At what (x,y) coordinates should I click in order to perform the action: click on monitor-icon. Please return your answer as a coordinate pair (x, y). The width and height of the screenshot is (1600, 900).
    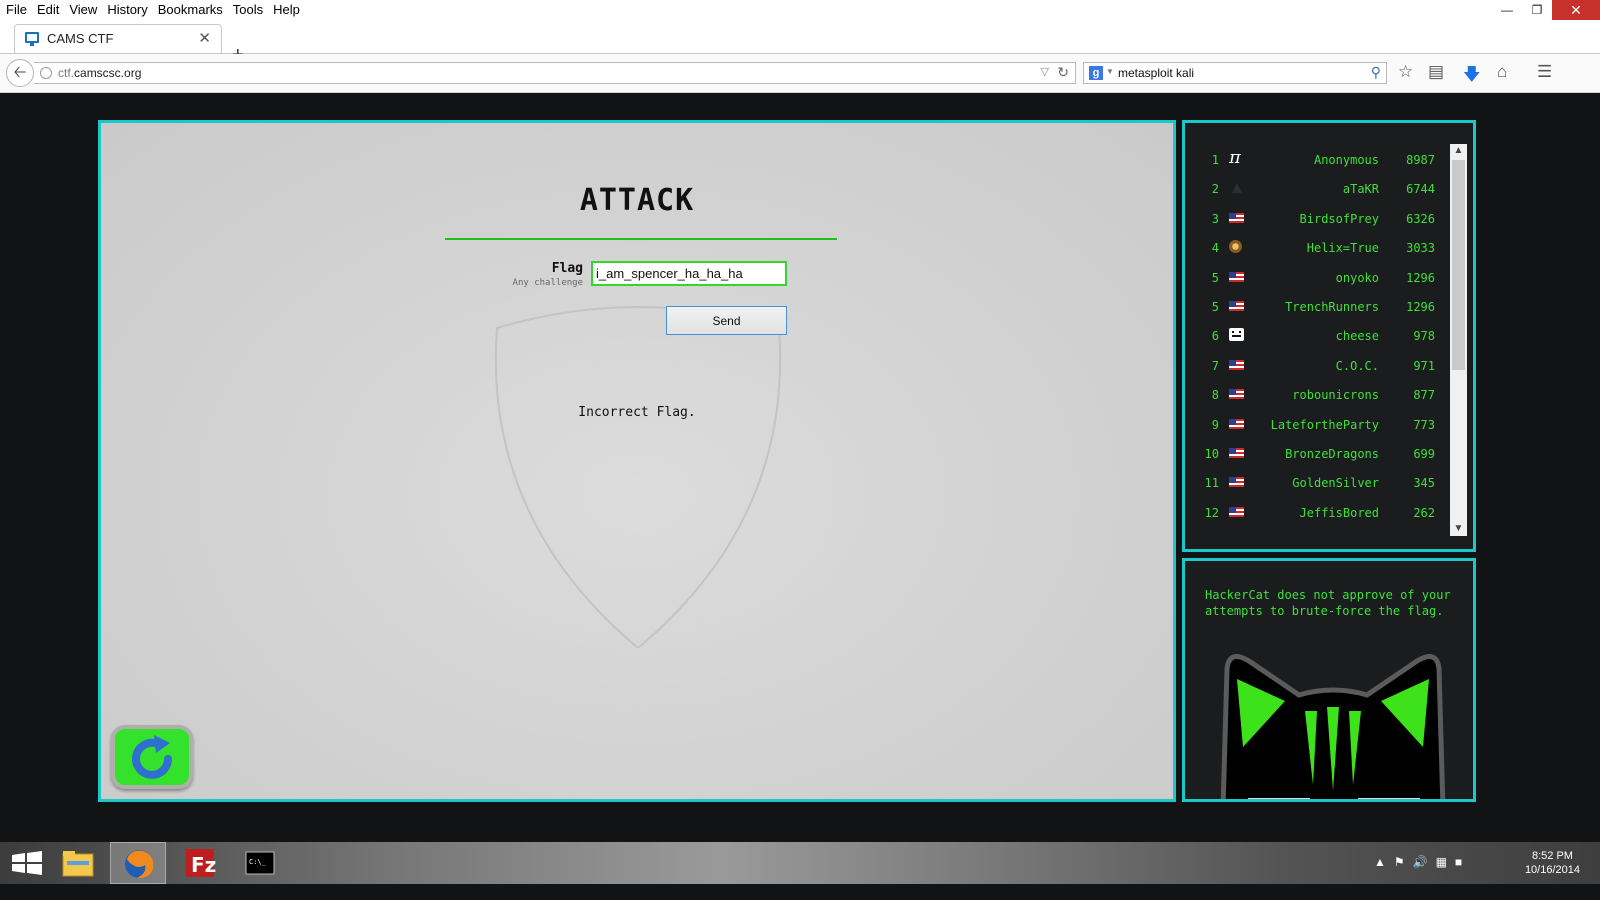
    Looking at the image, I should click on (32, 39).